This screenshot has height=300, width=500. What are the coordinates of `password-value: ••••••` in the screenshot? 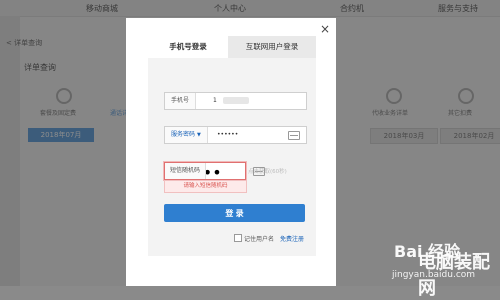 It's located at (227, 135).